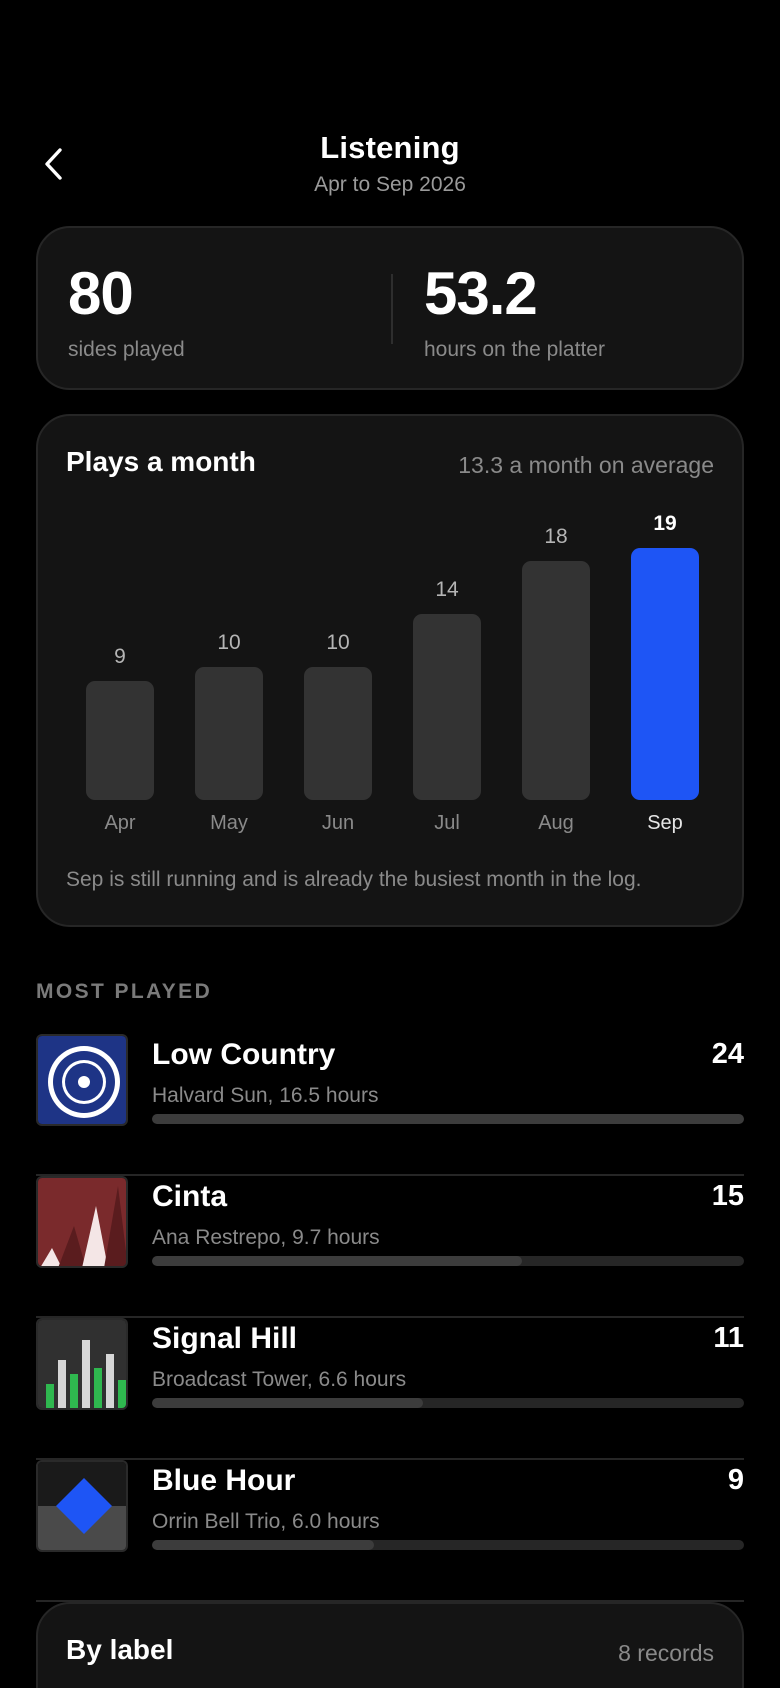 The width and height of the screenshot is (780, 1688). Describe the element at coordinates (727, 1196) in the screenshot. I see `album-play-count: 15` at that location.